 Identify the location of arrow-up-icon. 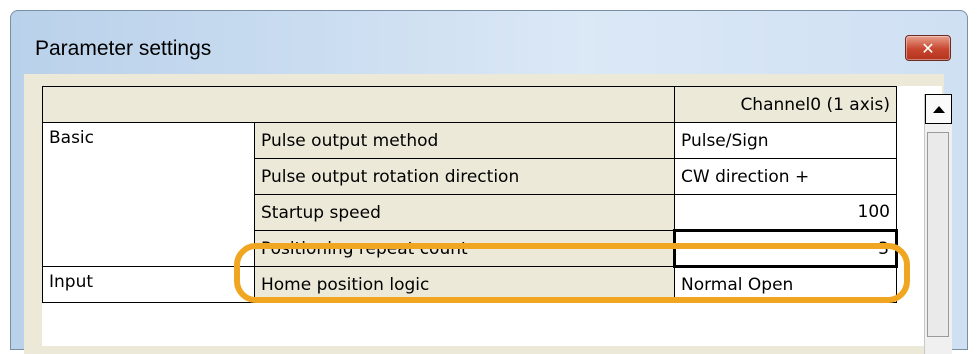
(938, 109).